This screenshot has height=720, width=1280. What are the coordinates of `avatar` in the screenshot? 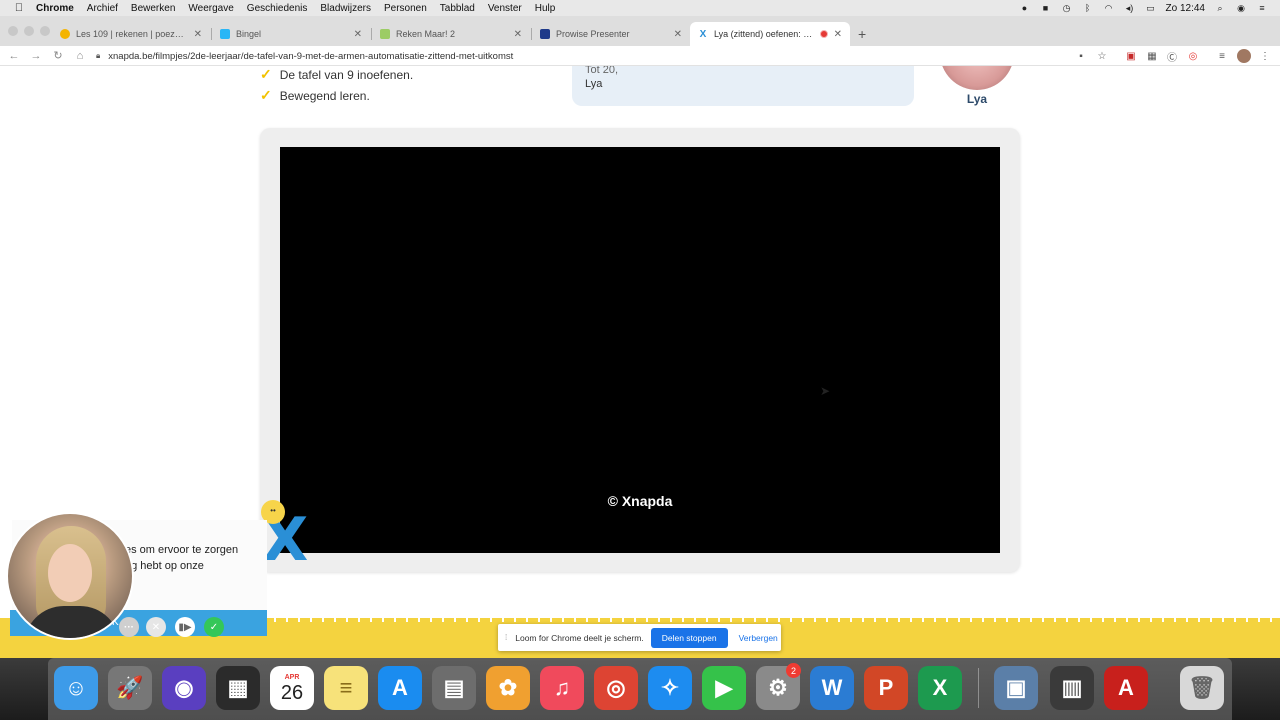 It's located at (977, 78).